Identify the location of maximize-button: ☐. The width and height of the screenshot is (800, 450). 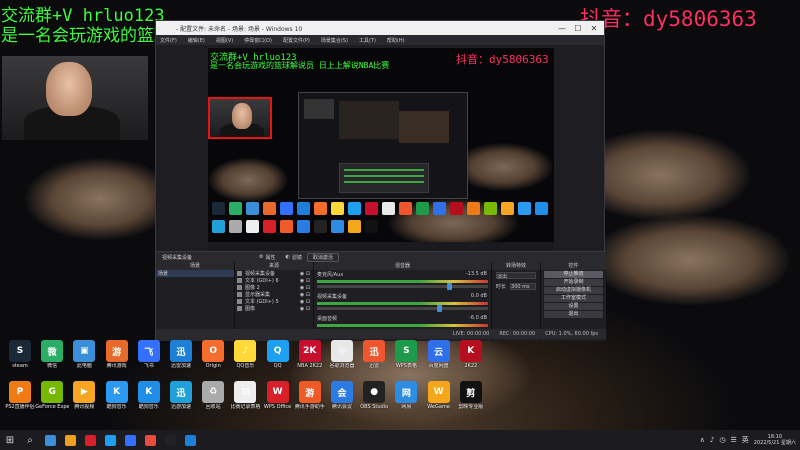
(578, 28).